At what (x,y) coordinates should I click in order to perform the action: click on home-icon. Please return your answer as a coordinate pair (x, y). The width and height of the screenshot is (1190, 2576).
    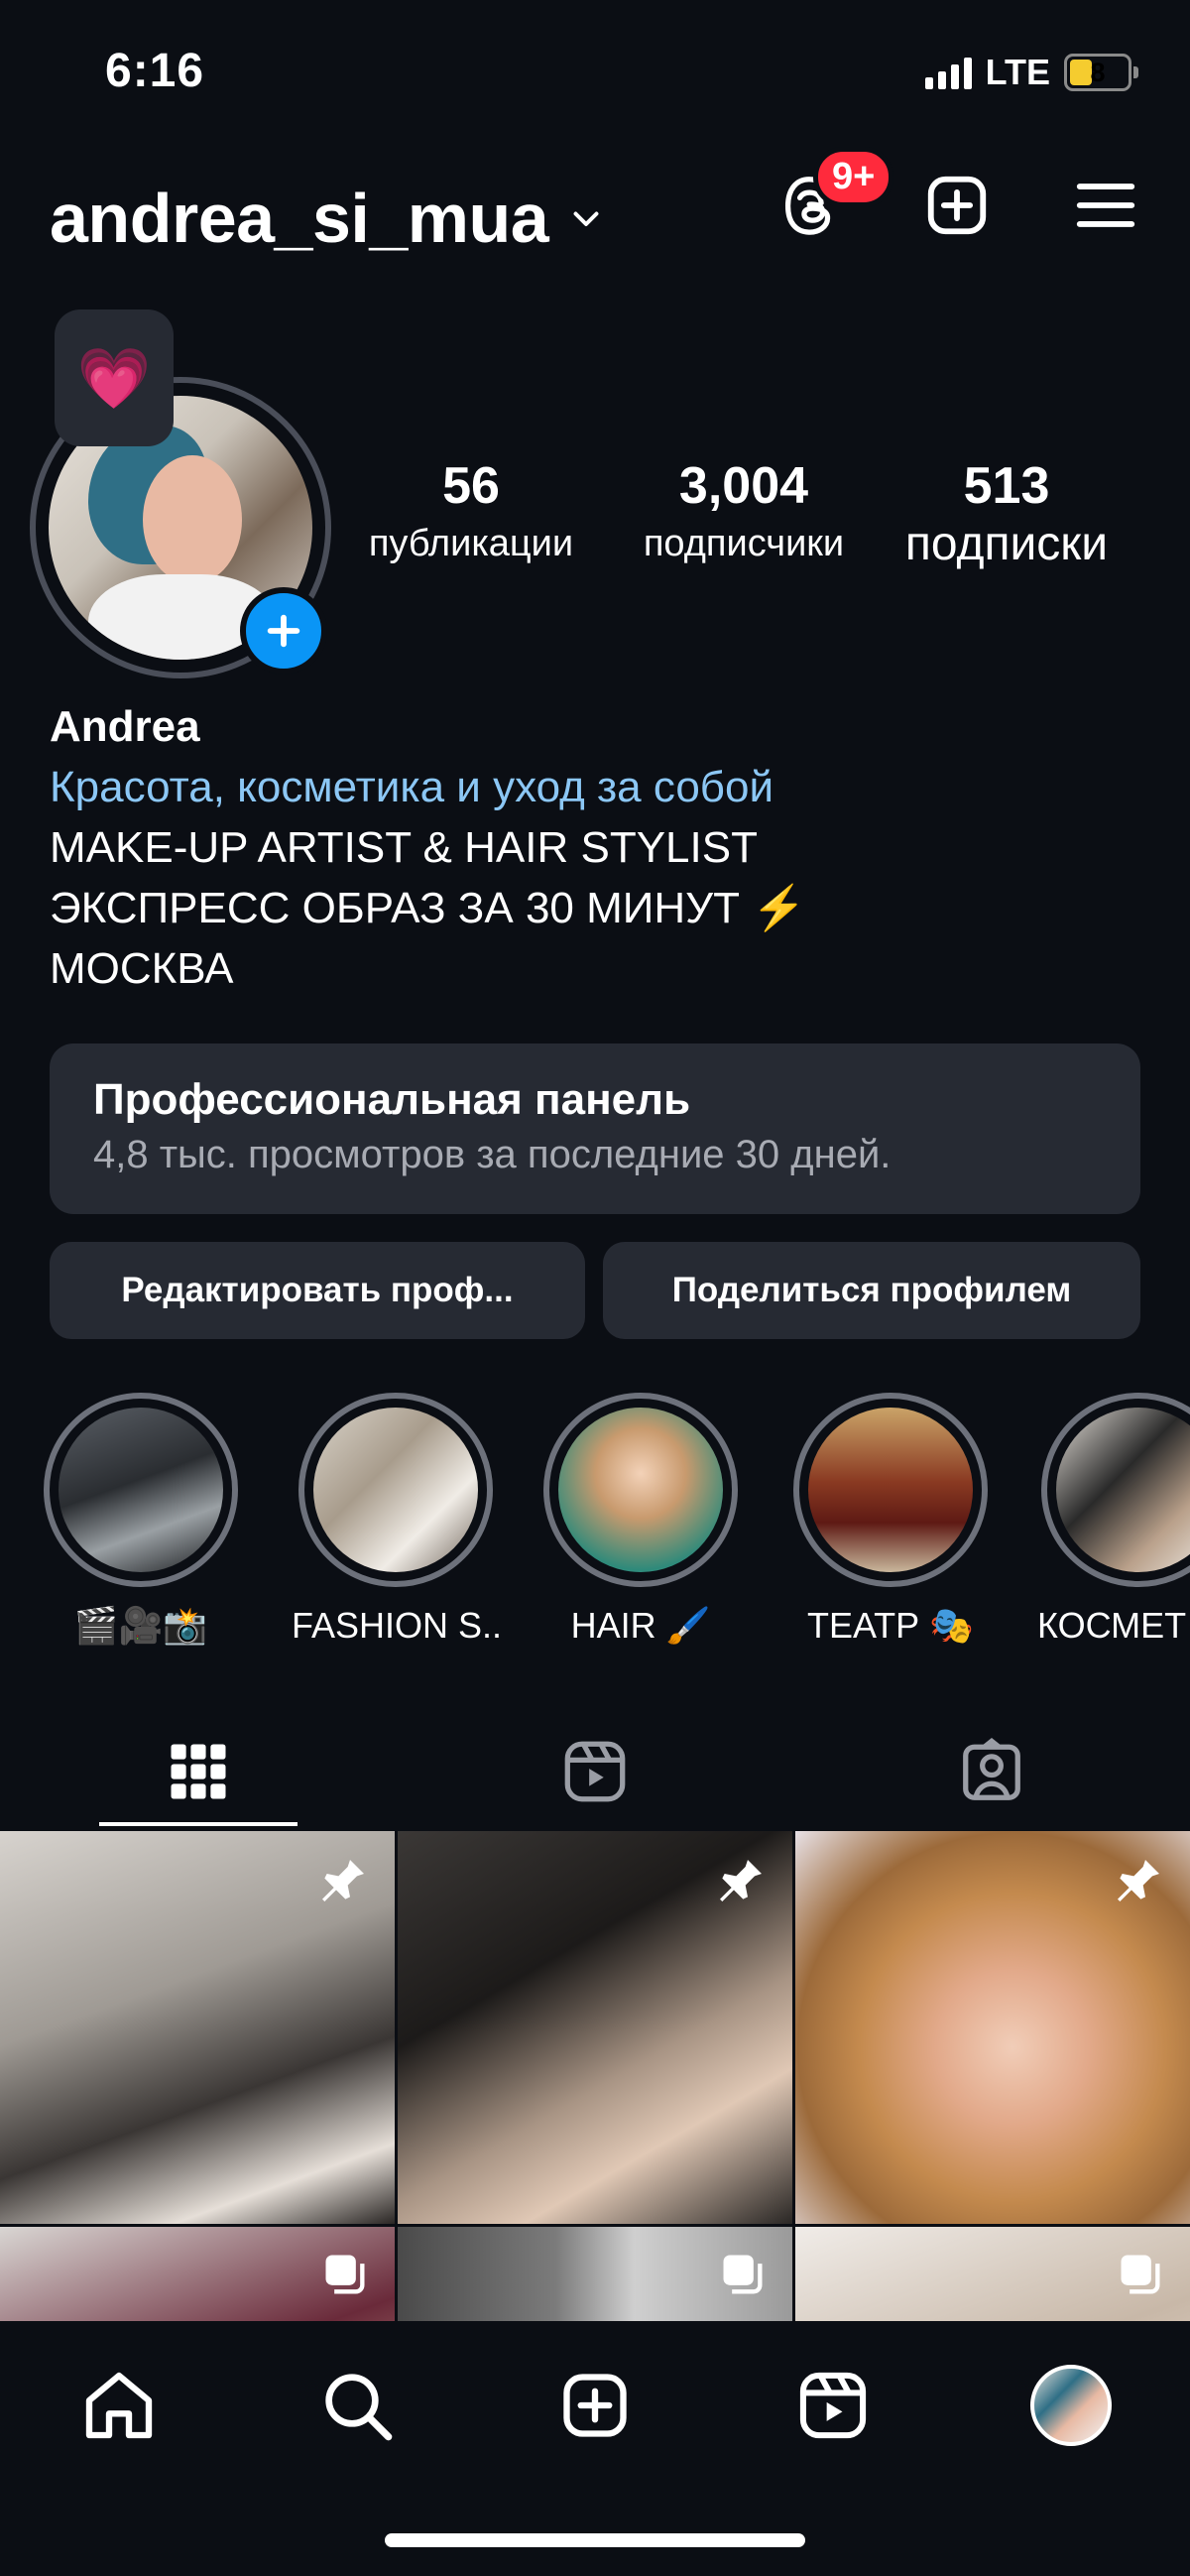
    Looking at the image, I should click on (119, 2405).